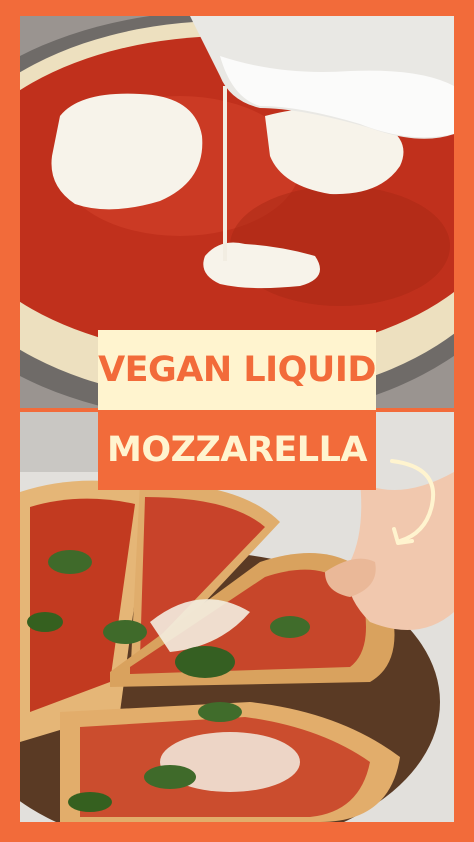  What do you see at coordinates (237, 450) in the screenshot?
I see `title-line-2: MOZZARELLA` at bounding box center [237, 450].